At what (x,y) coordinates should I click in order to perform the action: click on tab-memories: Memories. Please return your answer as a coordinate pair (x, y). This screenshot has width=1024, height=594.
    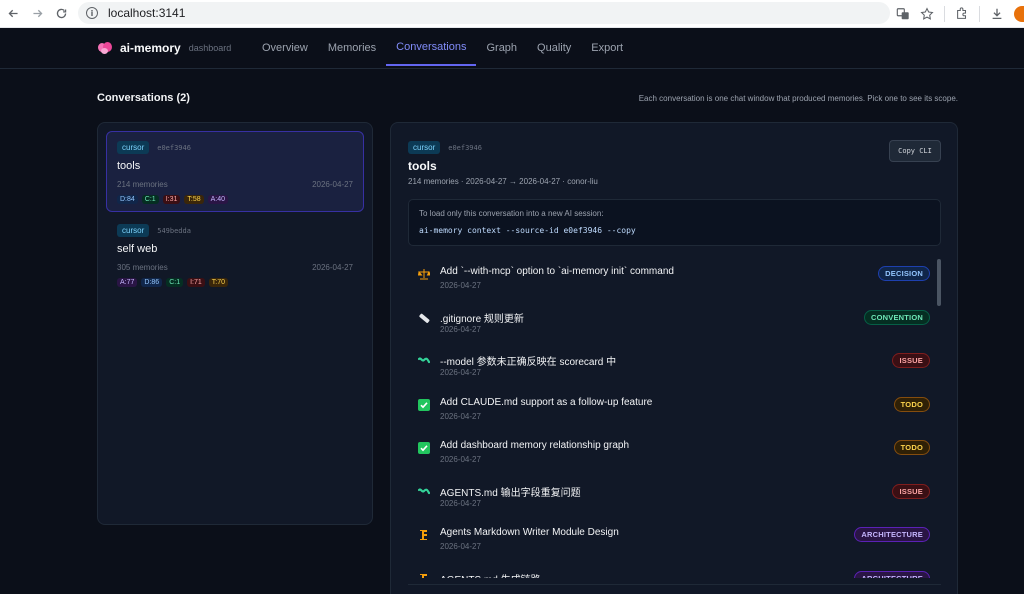
    Looking at the image, I should click on (352, 47).